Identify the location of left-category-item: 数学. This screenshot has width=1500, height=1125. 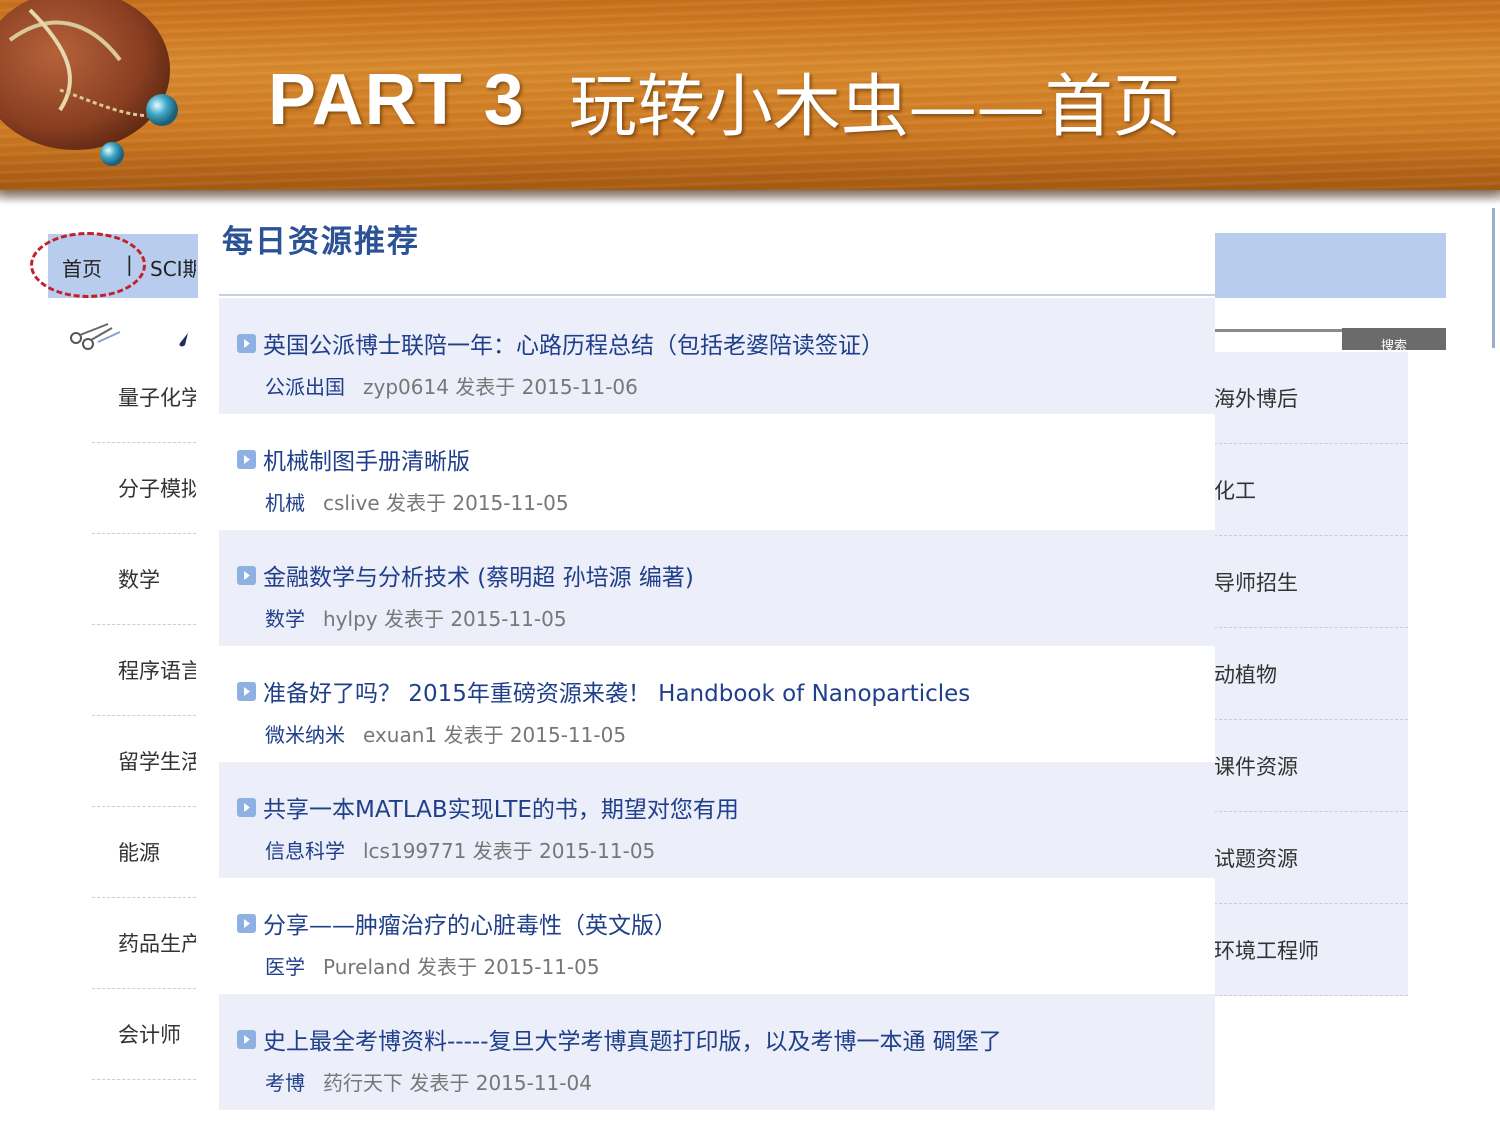
(144, 579).